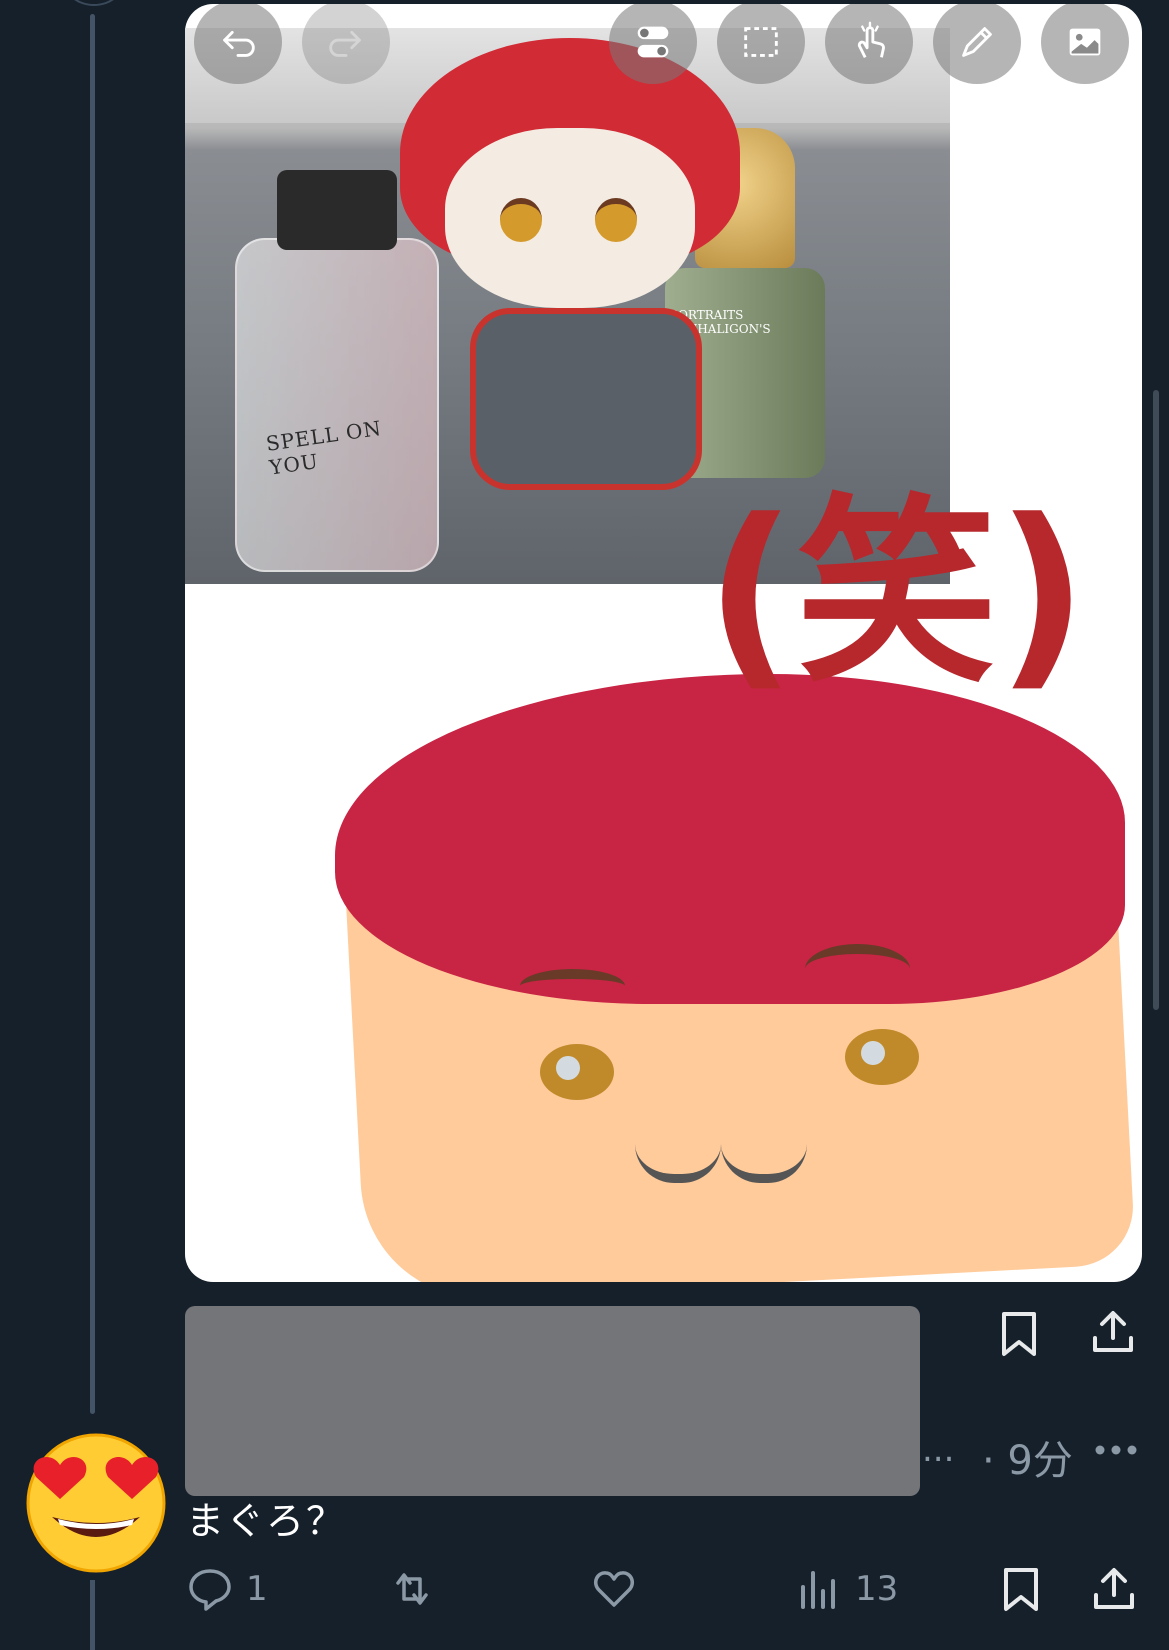 The width and height of the screenshot is (1169, 1650). I want to click on scrollbar, so click(1156, 700).